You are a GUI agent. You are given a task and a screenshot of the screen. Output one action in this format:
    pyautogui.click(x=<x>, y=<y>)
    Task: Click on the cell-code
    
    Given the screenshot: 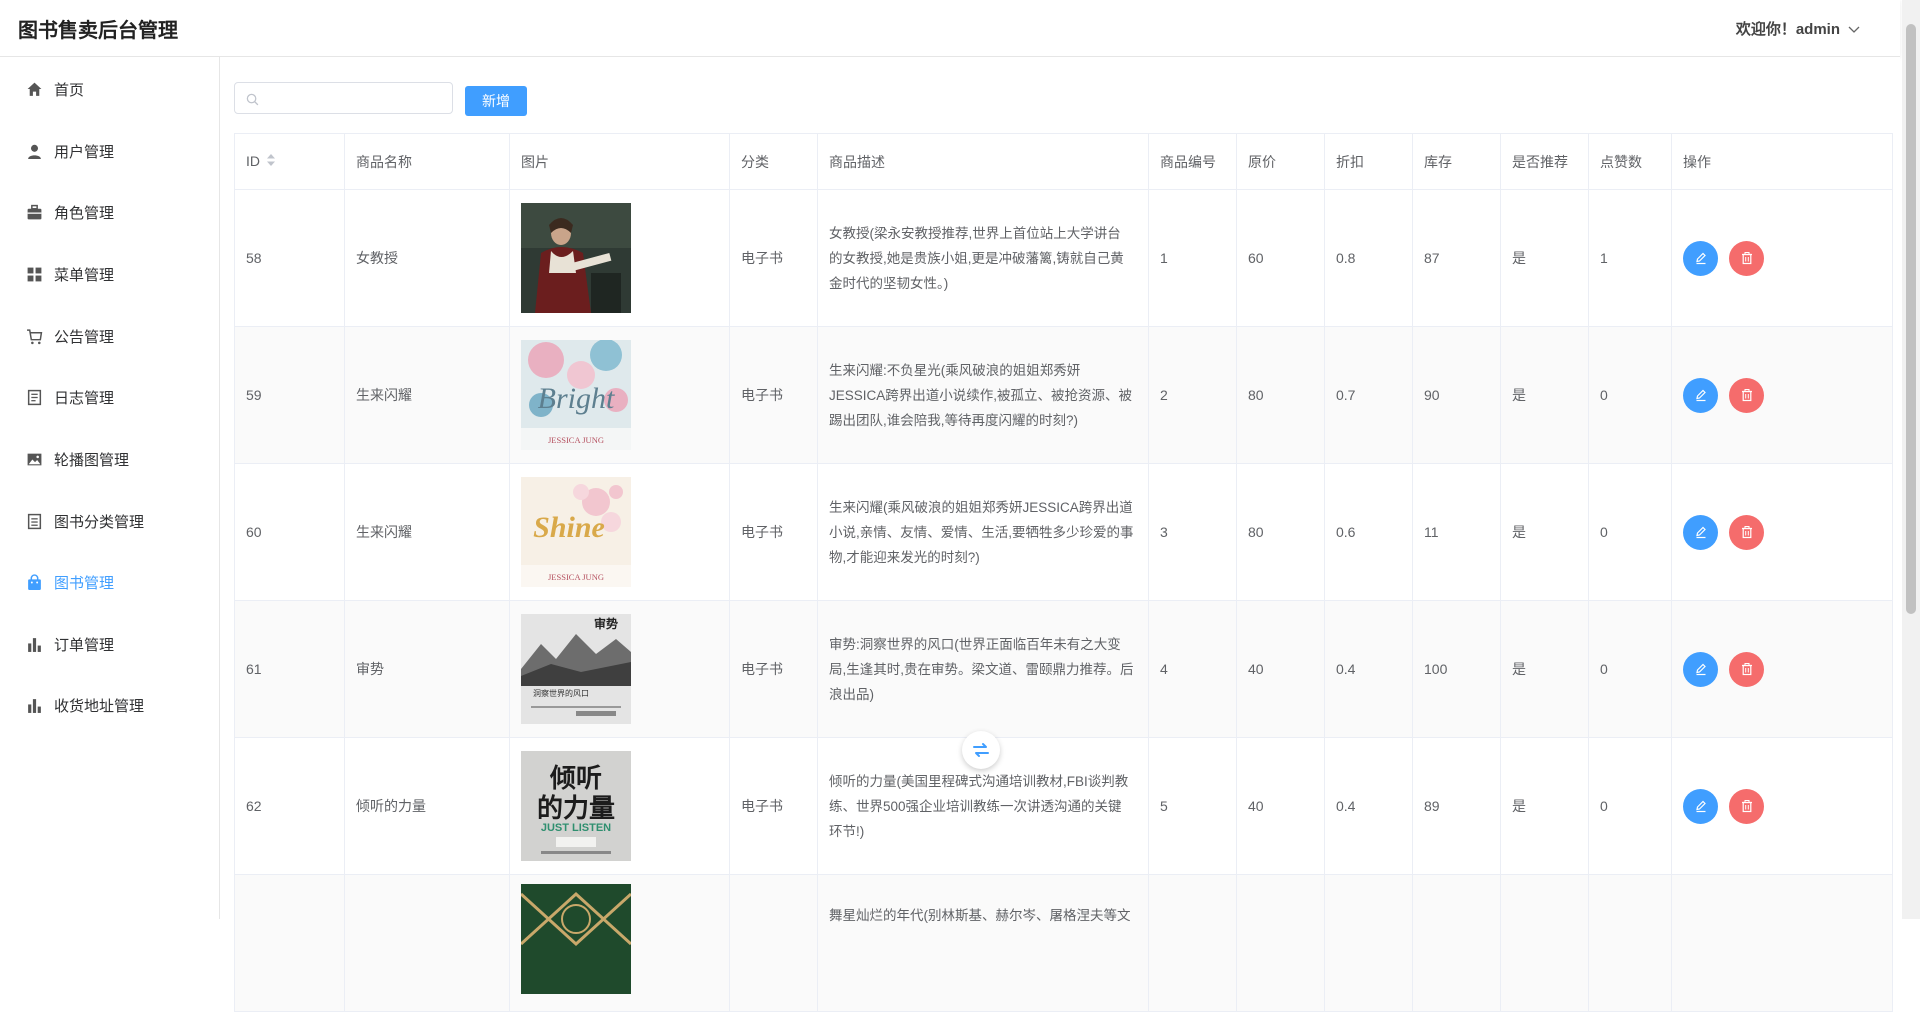 What is the action you would take?
    pyautogui.click(x=1192, y=943)
    